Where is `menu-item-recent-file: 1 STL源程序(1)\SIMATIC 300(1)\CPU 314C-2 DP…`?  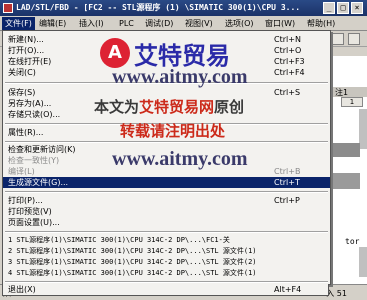
menu-item-recent-file: 1 STL源程序(1)\SIMATIC 300(1)\CPU 314C-2 DP… is located at coordinates (166, 240).